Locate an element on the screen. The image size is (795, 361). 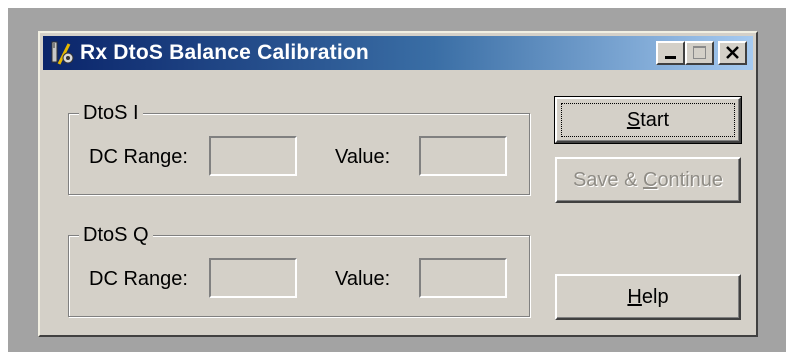
help-button-label: Help is located at coordinates (648, 296).